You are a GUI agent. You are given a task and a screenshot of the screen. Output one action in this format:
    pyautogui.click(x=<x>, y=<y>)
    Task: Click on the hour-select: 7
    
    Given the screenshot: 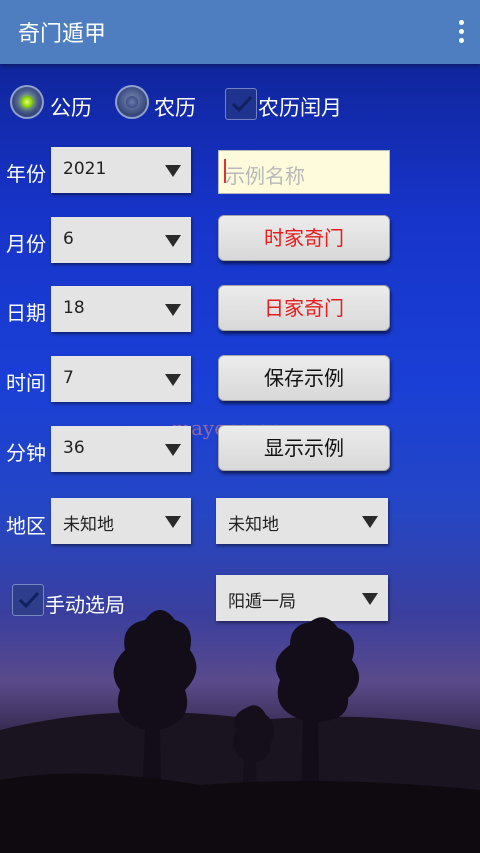 What is the action you would take?
    pyautogui.click(x=121, y=379)
    